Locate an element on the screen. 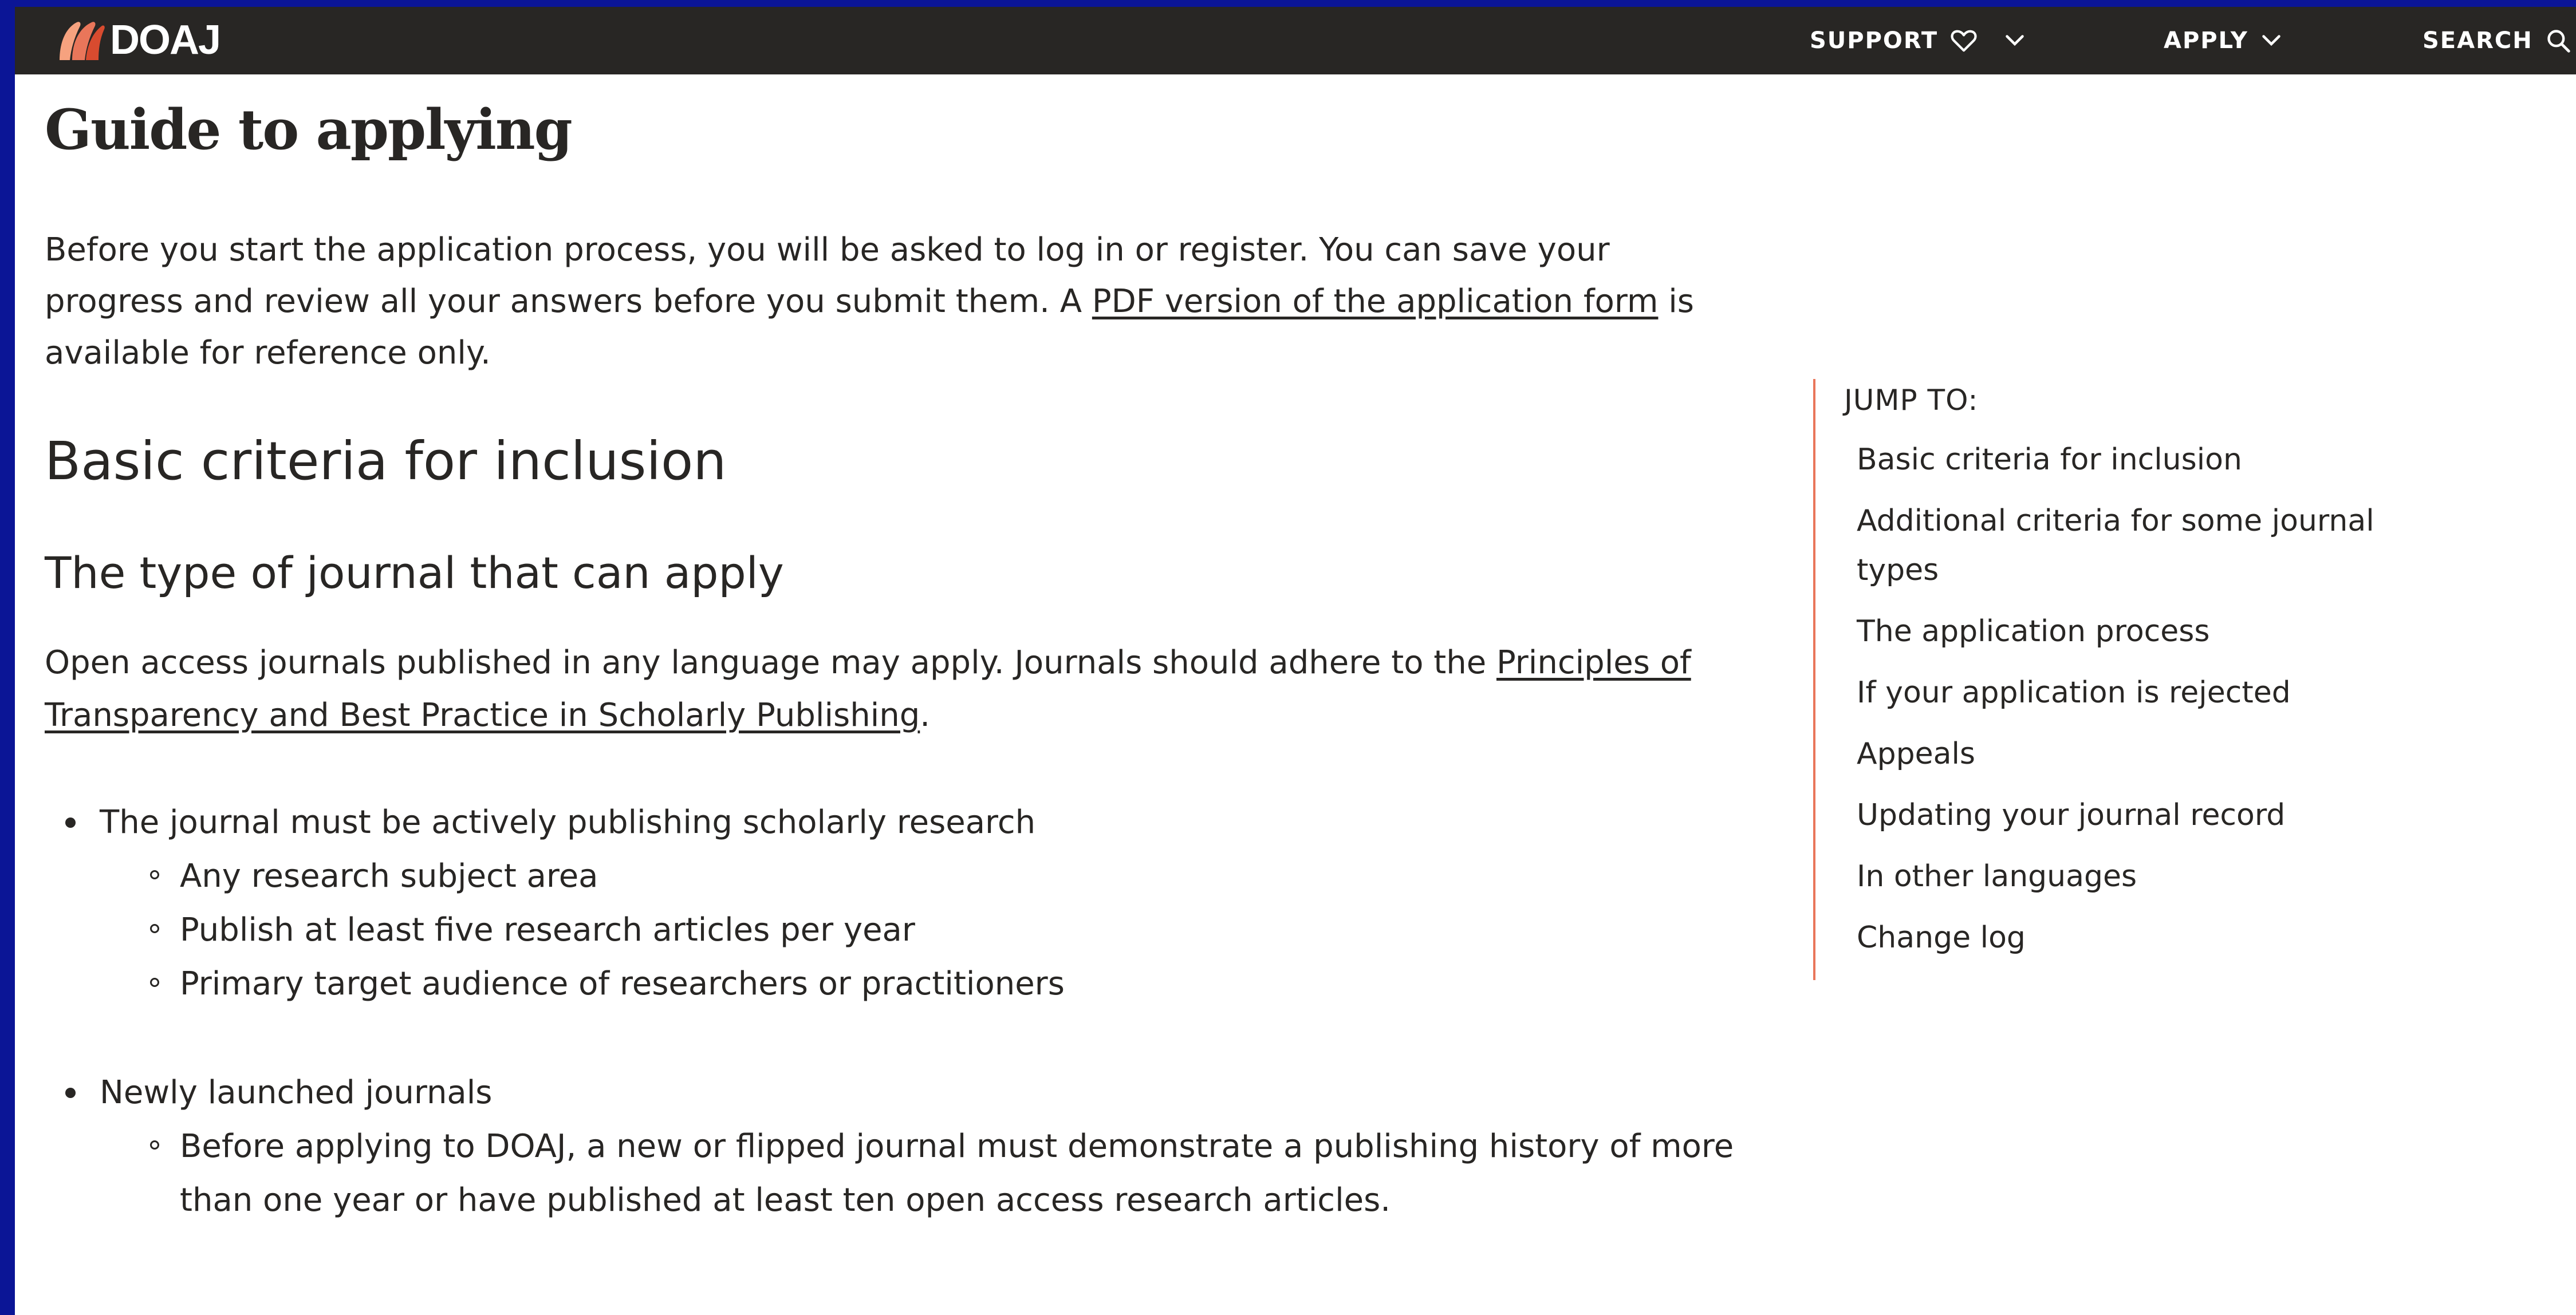 The height and width of the screenshot is (1315, 2576). toc-link-basic-criteria: Basic criteria for inclusion is located at coordinates (2143, 460).